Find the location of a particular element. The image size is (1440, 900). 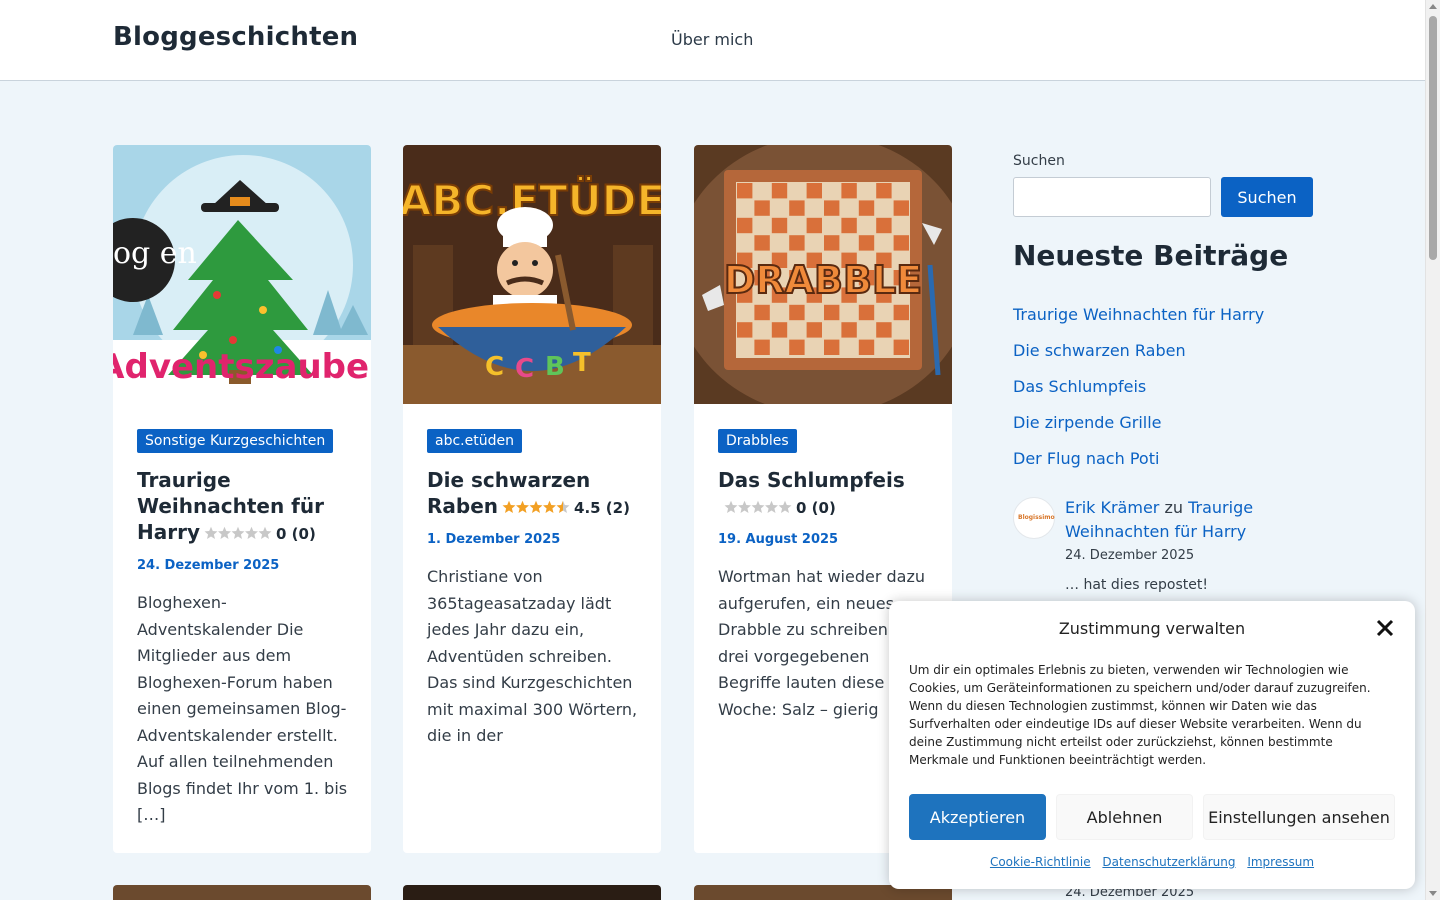

search-button: Suchen is located at coordinates (1267, 197).